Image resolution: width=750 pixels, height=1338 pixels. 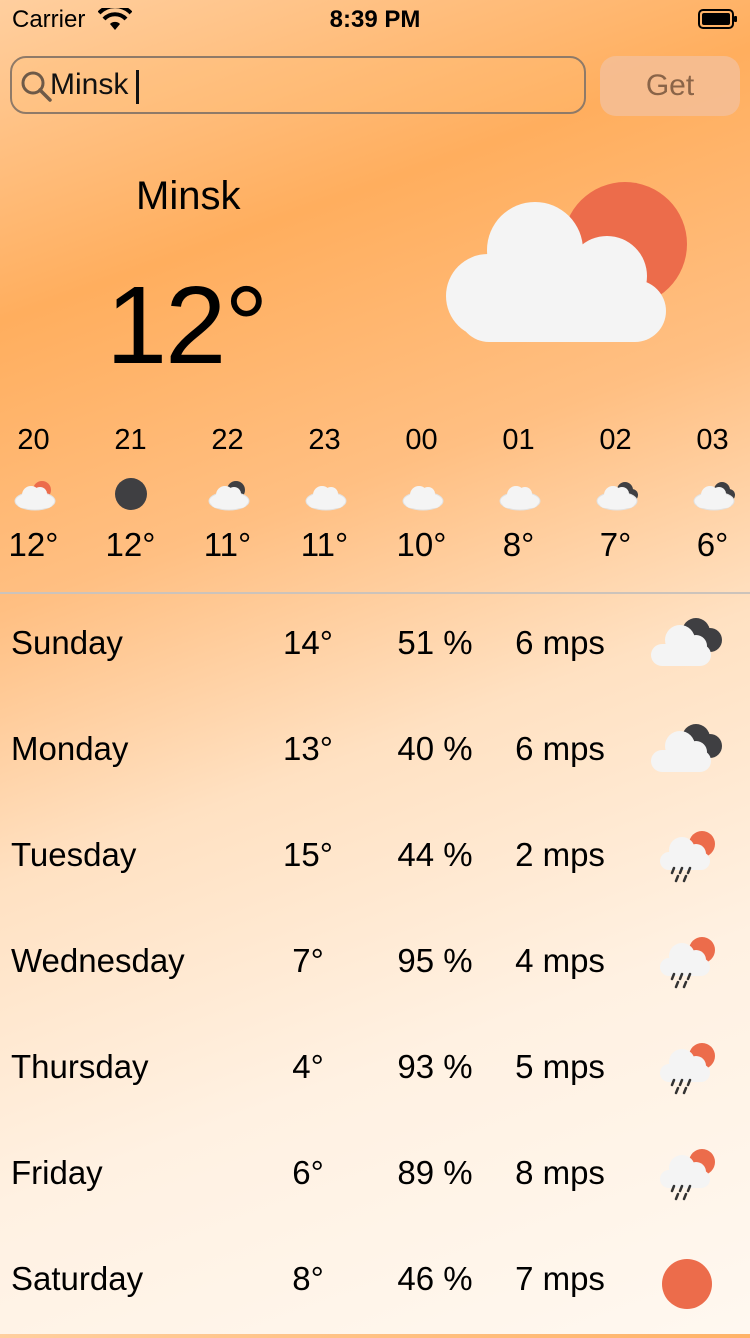 I want to click on day-name: Friday, so click(x=57, y=1172).